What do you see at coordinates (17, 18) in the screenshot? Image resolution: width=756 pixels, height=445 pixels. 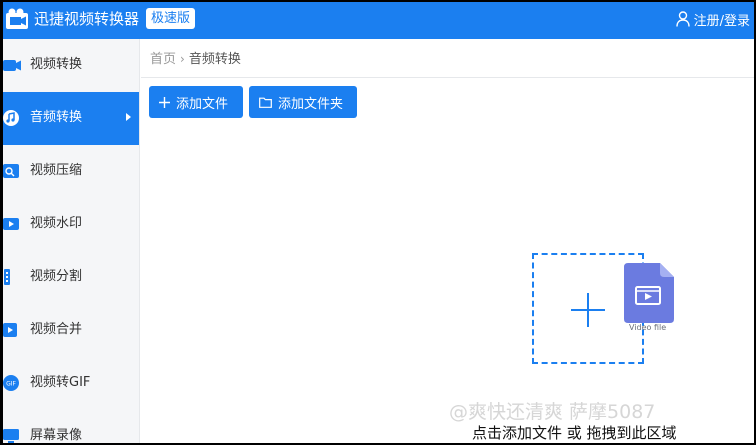 I see `app-logo-icon` at bounding box center [17, 18].